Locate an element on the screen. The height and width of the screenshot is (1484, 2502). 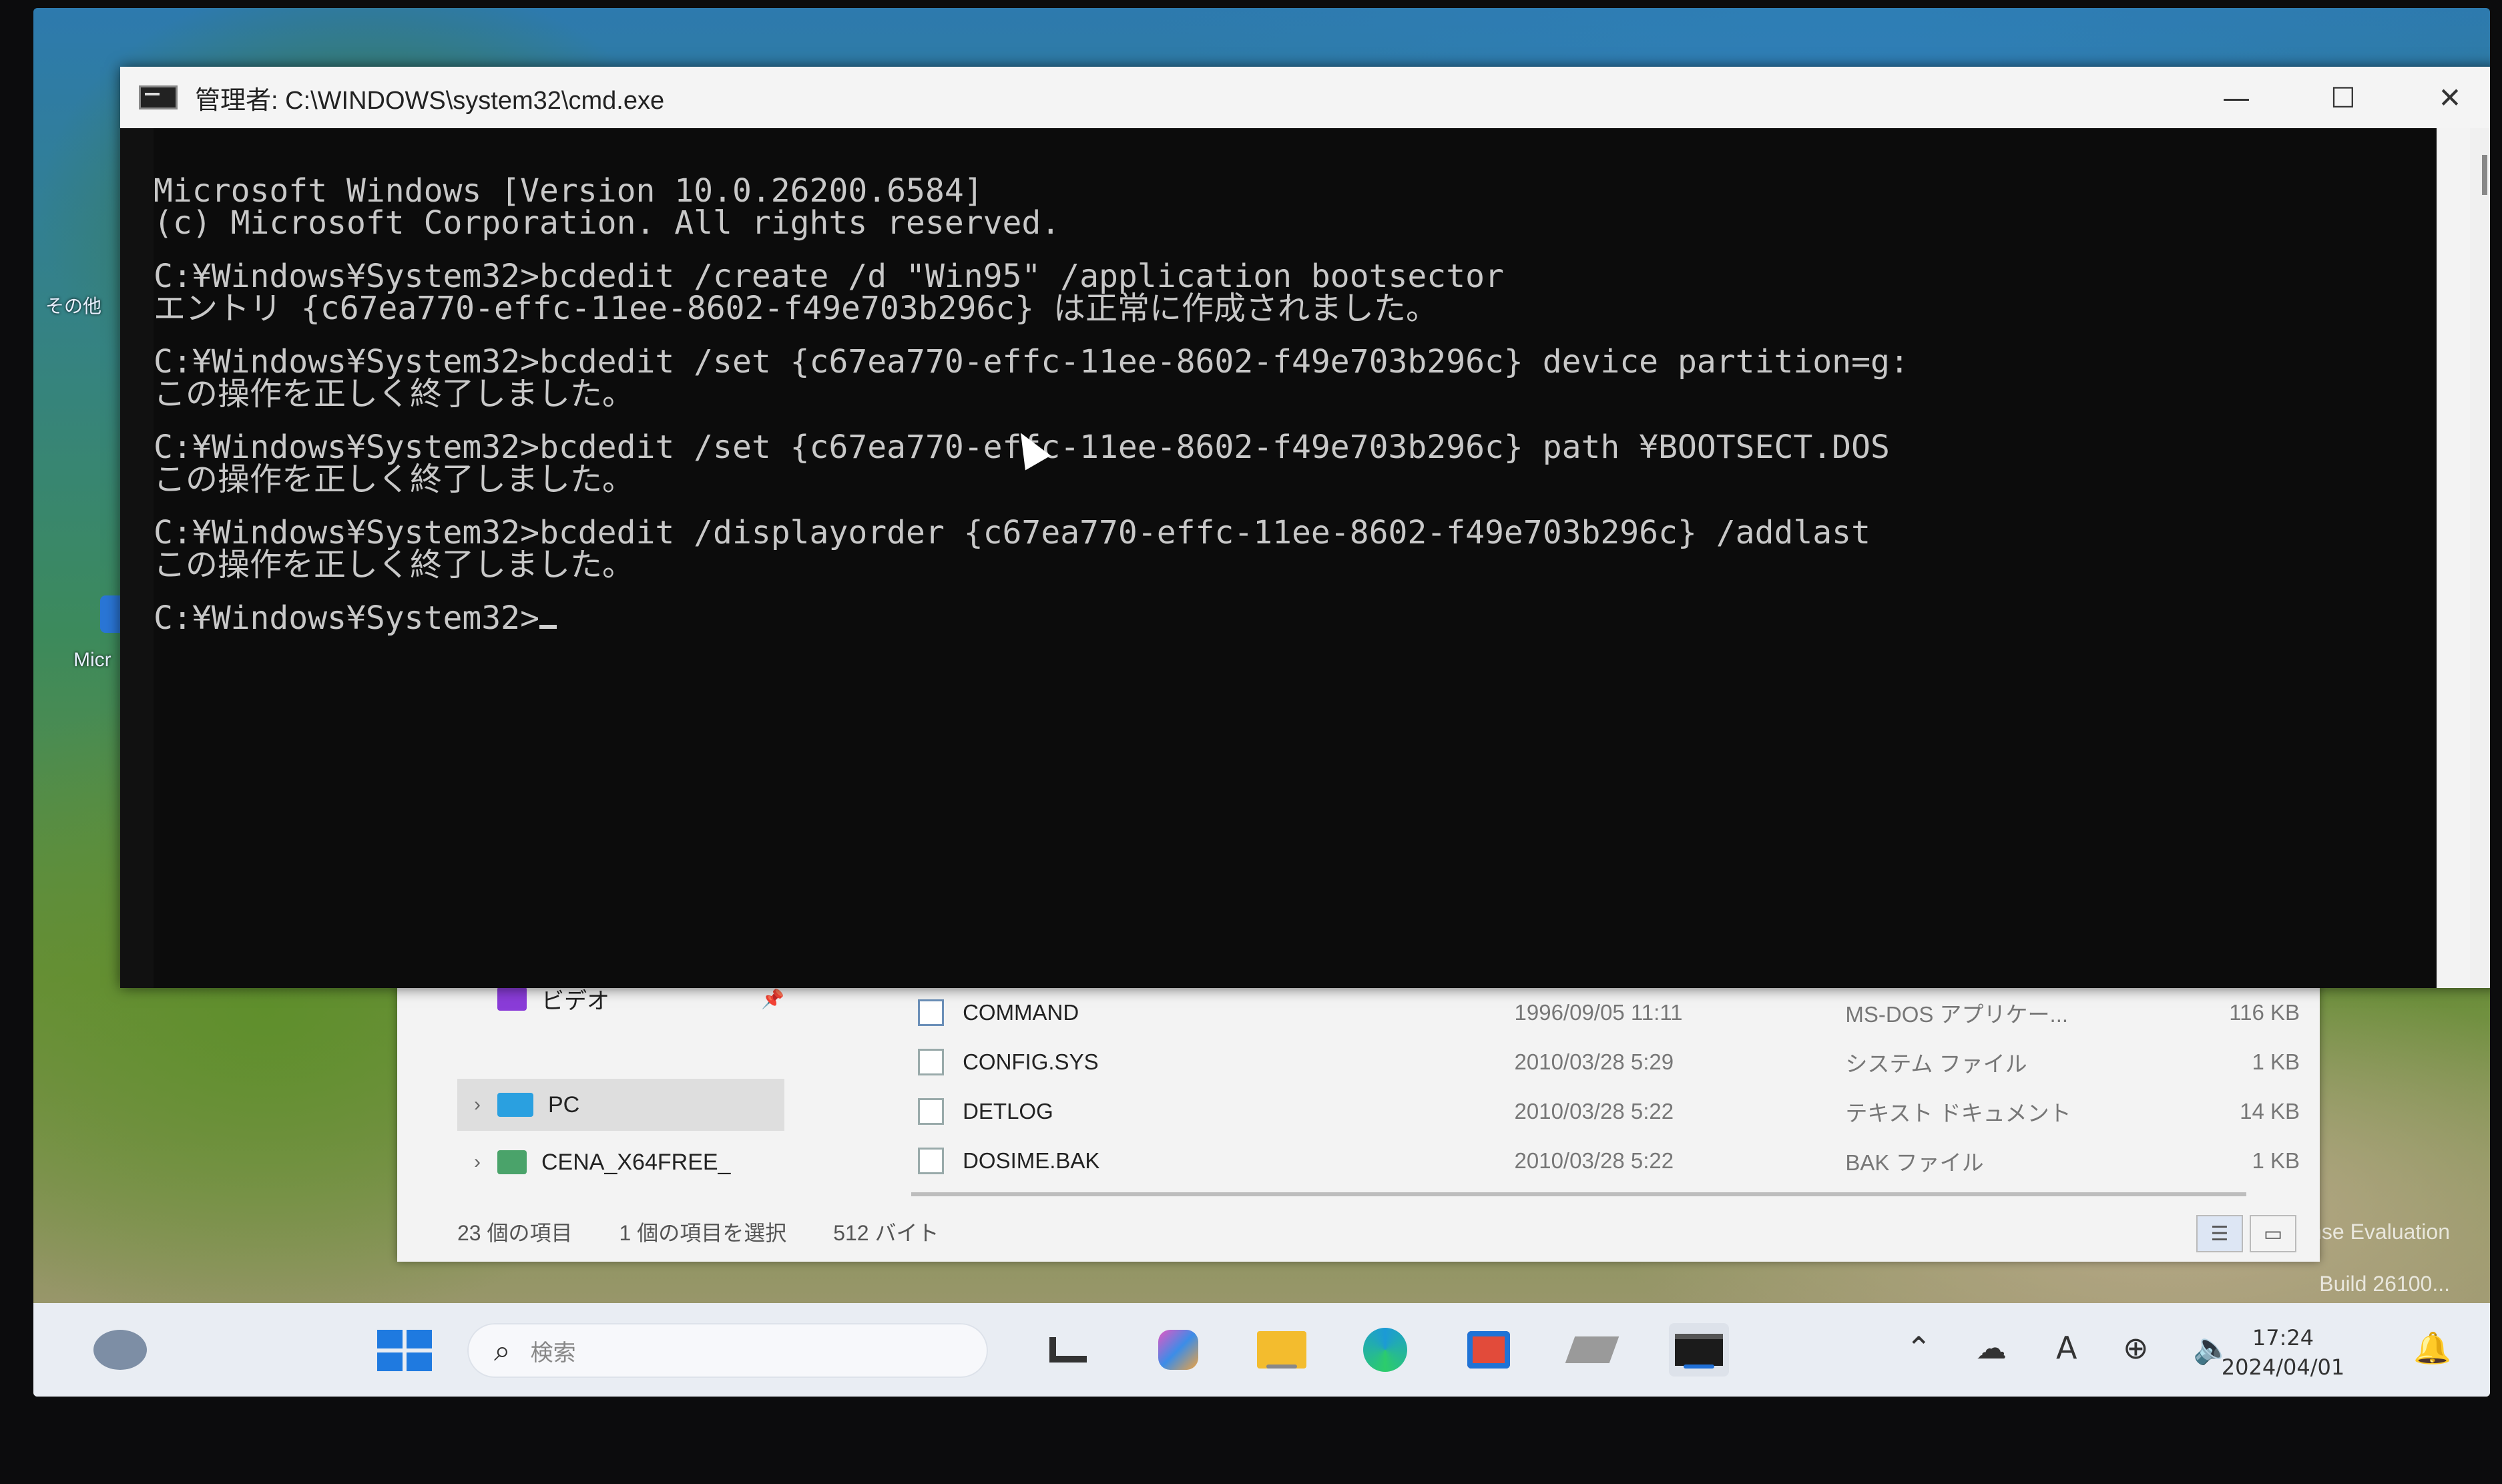
onedrive-offline-icon: ☁ is located at coordinates (1991, 1348).